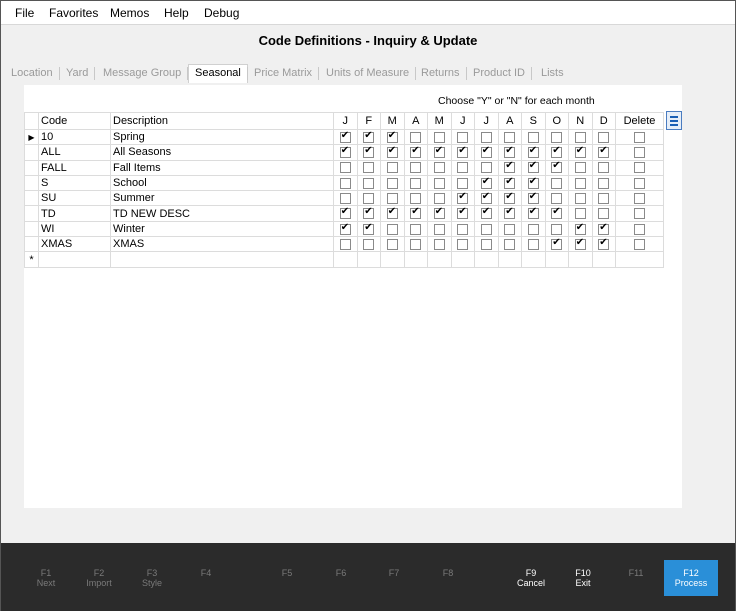 This screenshot has height=611, width=736. What do you see at coordinates (176, 13) in the screenshot?
I see `menu-help: Help` at bounding box center [176, 13].